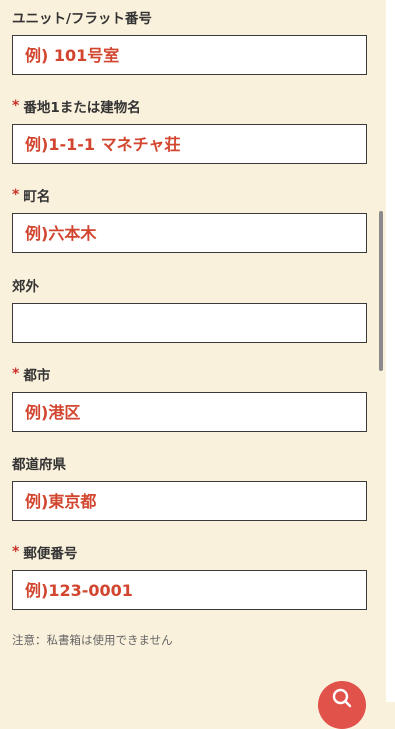 Image resolution: width=395 pixels, height=729 pixels. What do you see at coordinates (92, 640) in the screenshot?
I see `po-box-note: 注意：私書箱は使用できません` at bounding box center [92, 640].